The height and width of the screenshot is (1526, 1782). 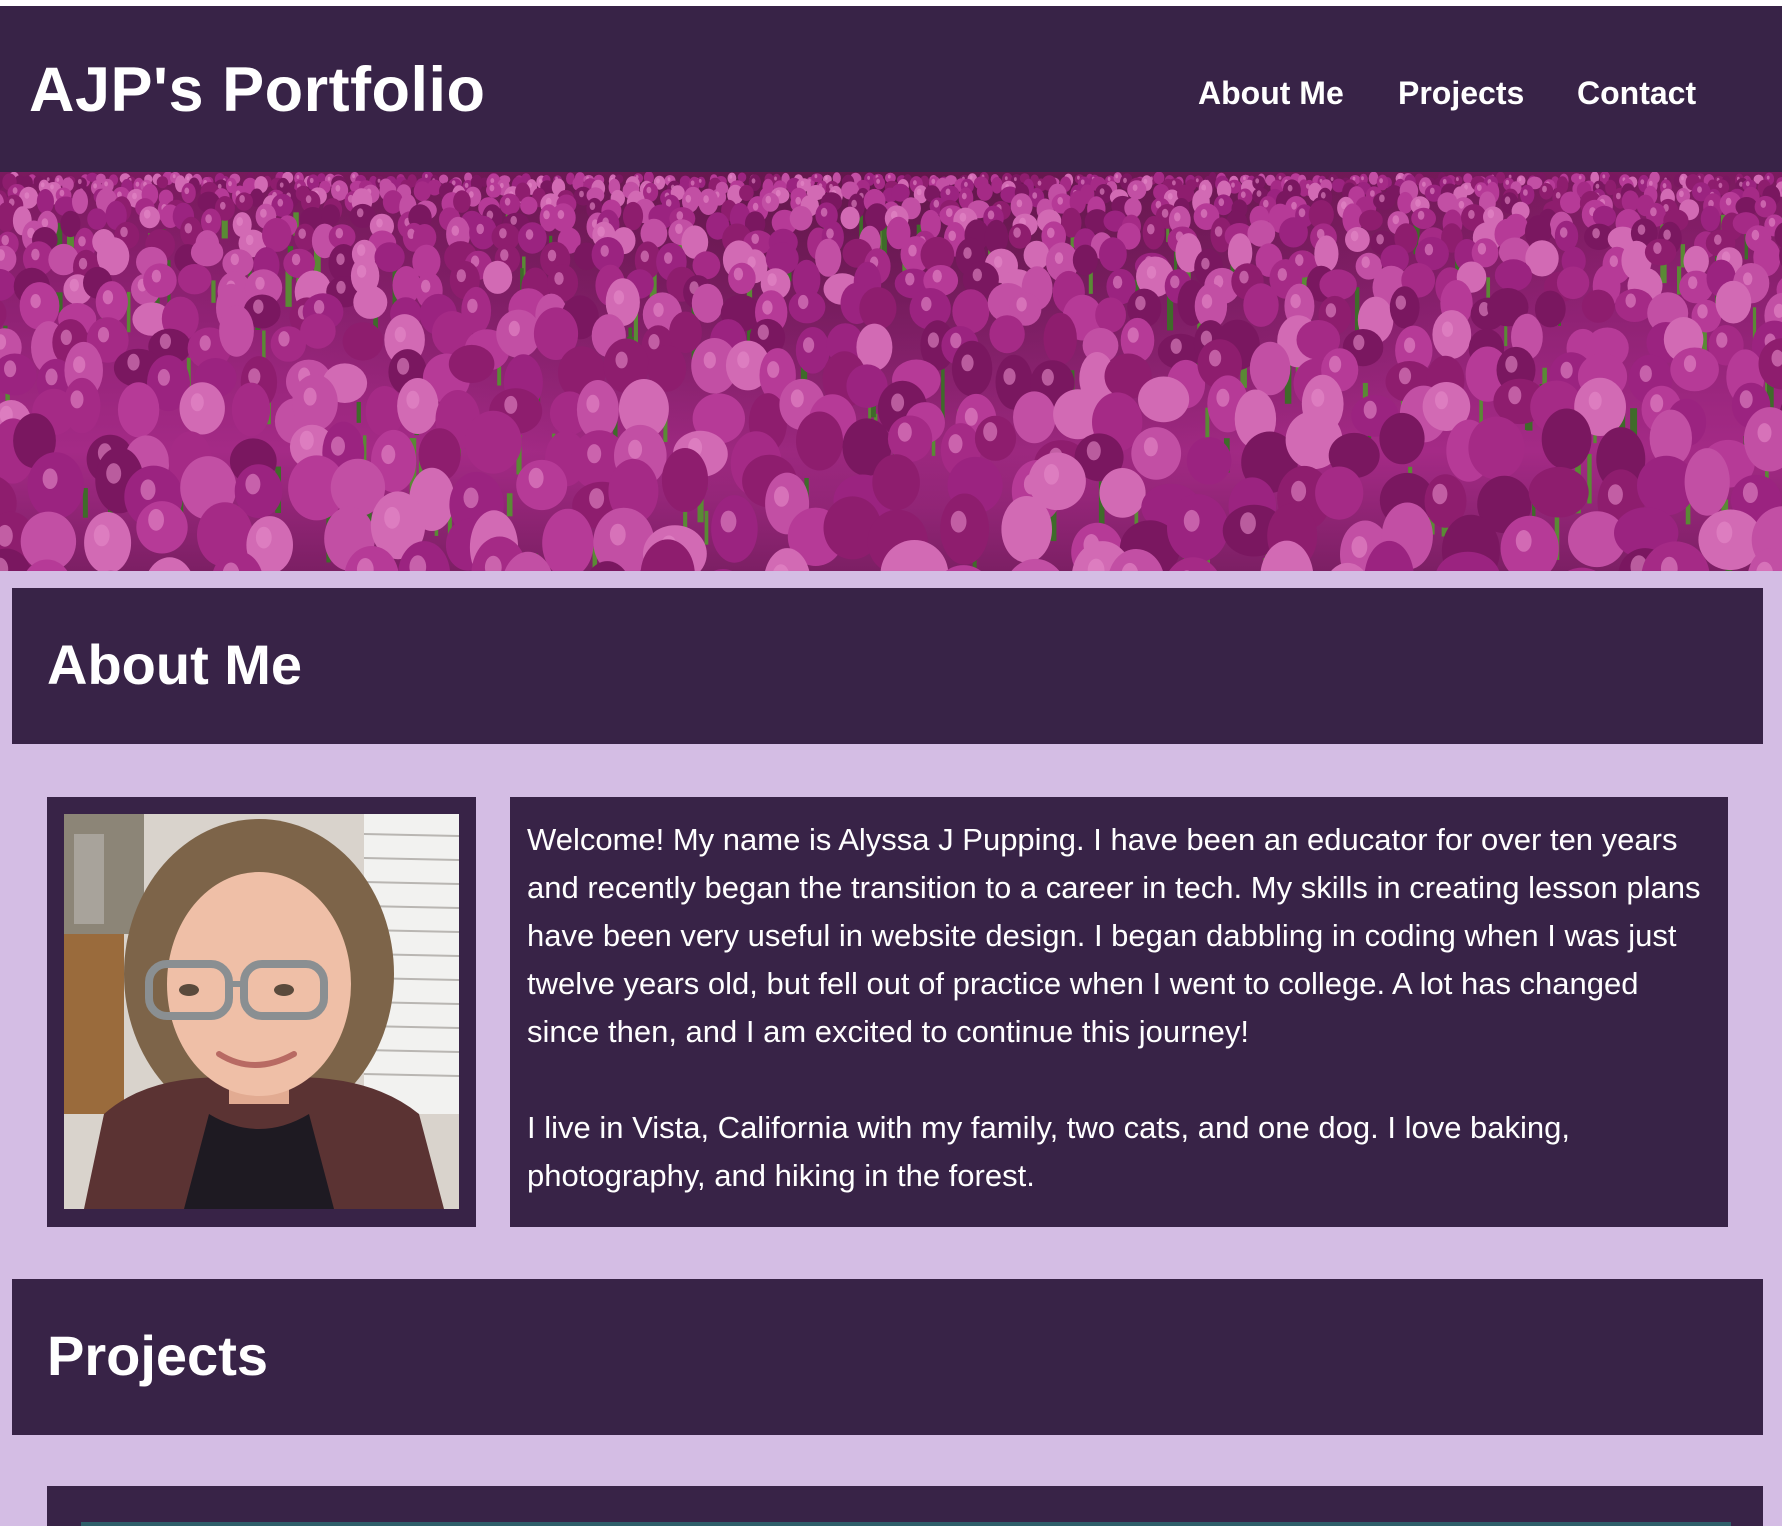 What do you see at coordinates (1461, 93) in the screenshot?
I see `nav-projects: Projects` at bounding box center [1461, 93].